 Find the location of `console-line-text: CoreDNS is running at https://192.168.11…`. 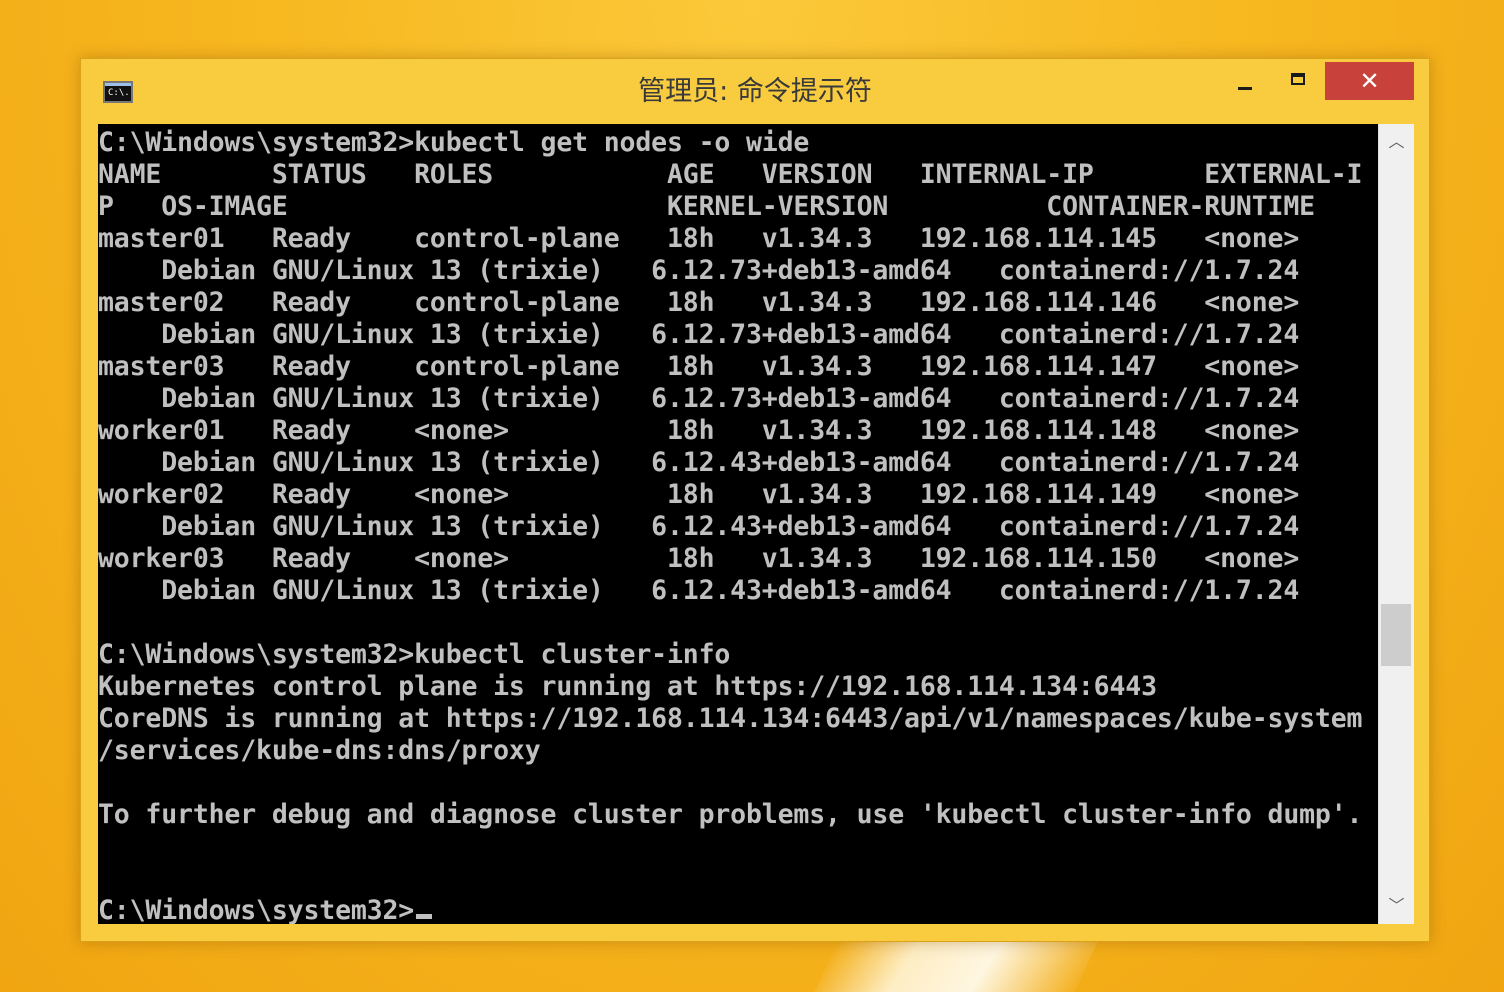

console-line-text: CoreDNS is running at https://192.168.11… is located at coordinates (730, 718).